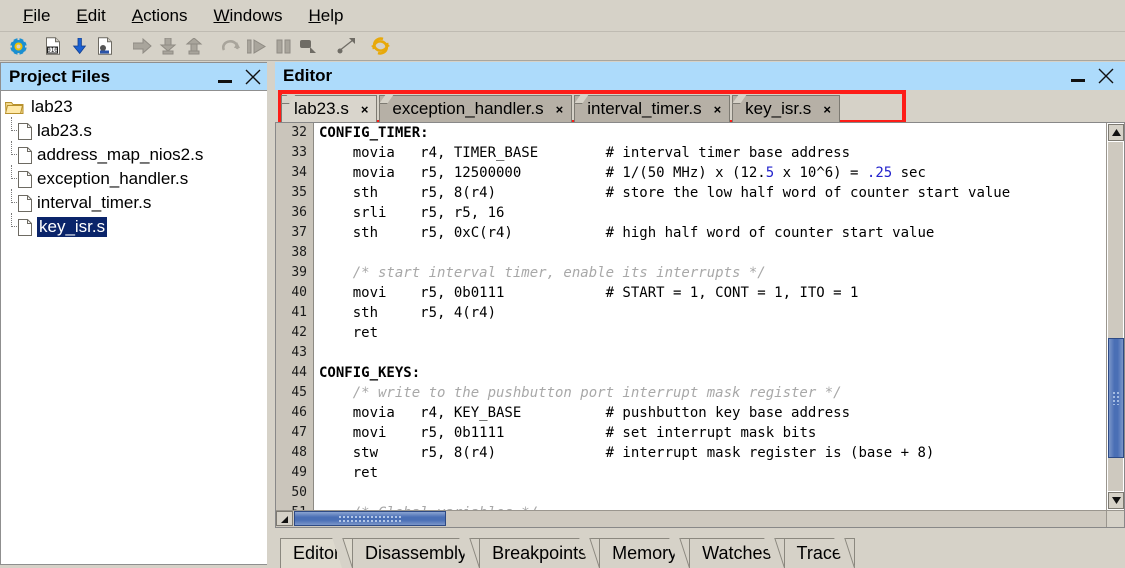  What do you see at coordinates (138, 178) in the screenshot?
I see `tree-item-exception_handler-s: exception_handler.s` at bounding box center [138, 178].